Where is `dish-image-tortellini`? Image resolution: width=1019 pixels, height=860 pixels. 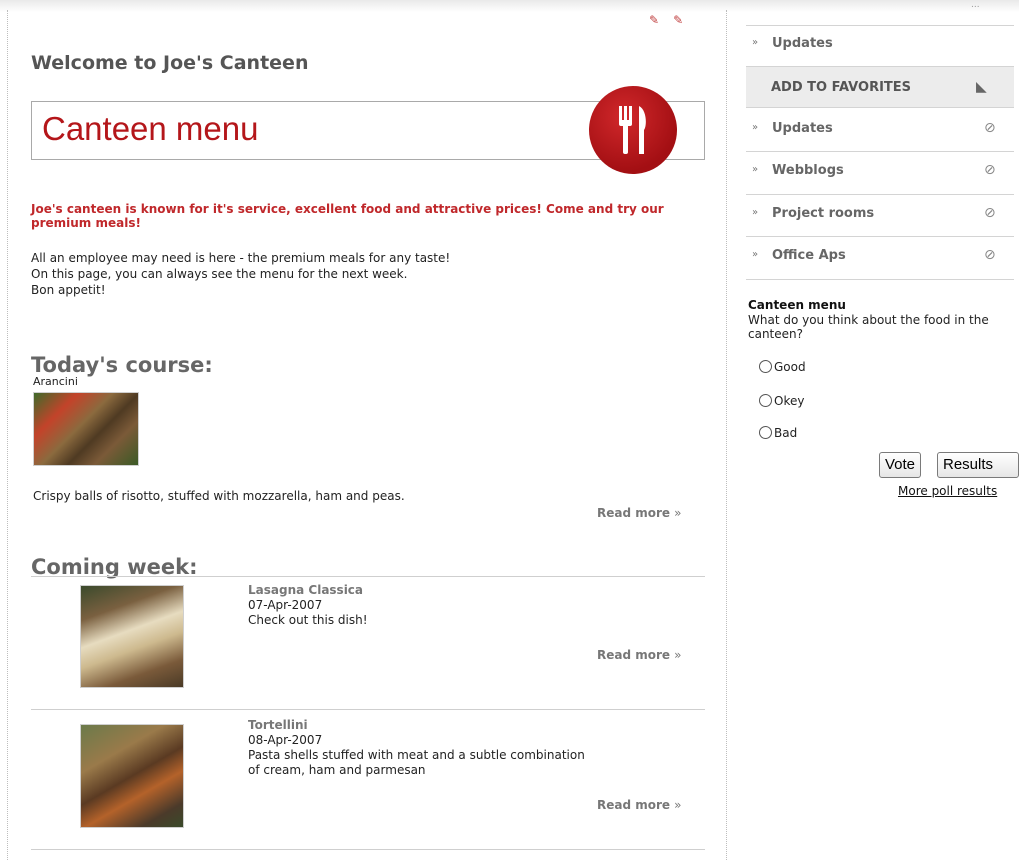
dish-image-tortellini is located at coordinates (132, 776).